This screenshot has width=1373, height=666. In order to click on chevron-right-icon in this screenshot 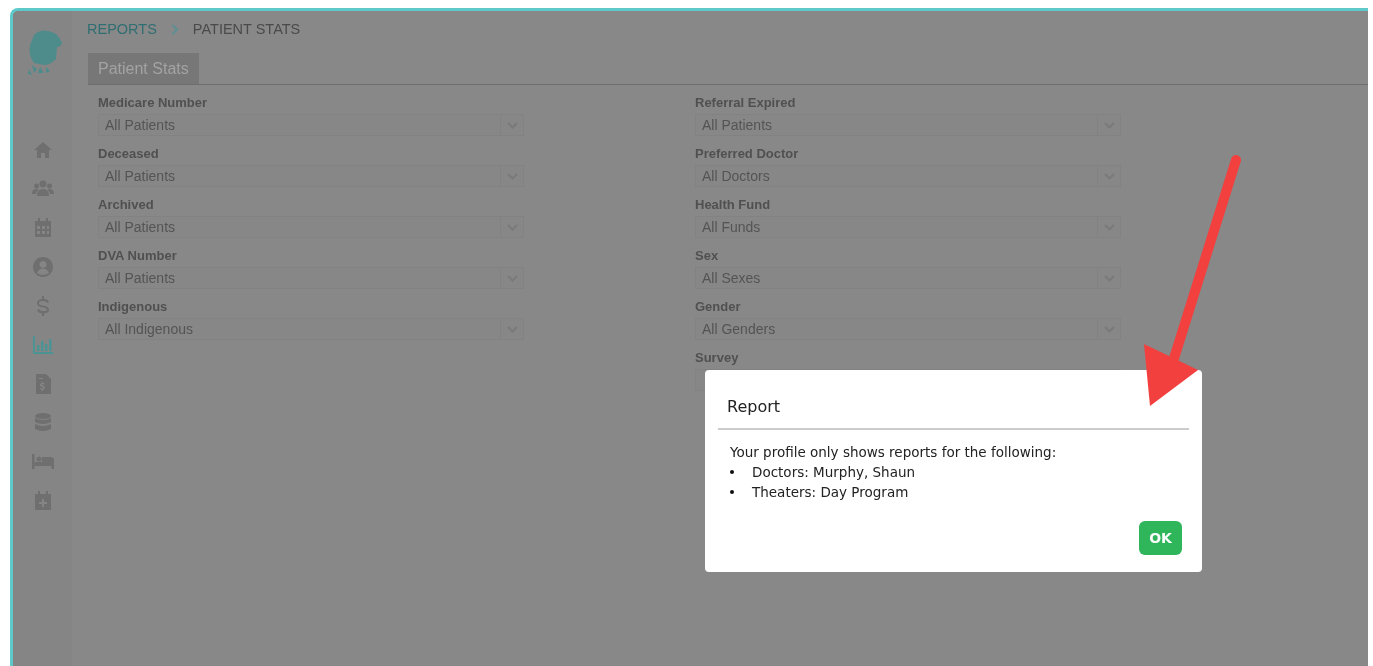, I will do `click(174, 29)`.